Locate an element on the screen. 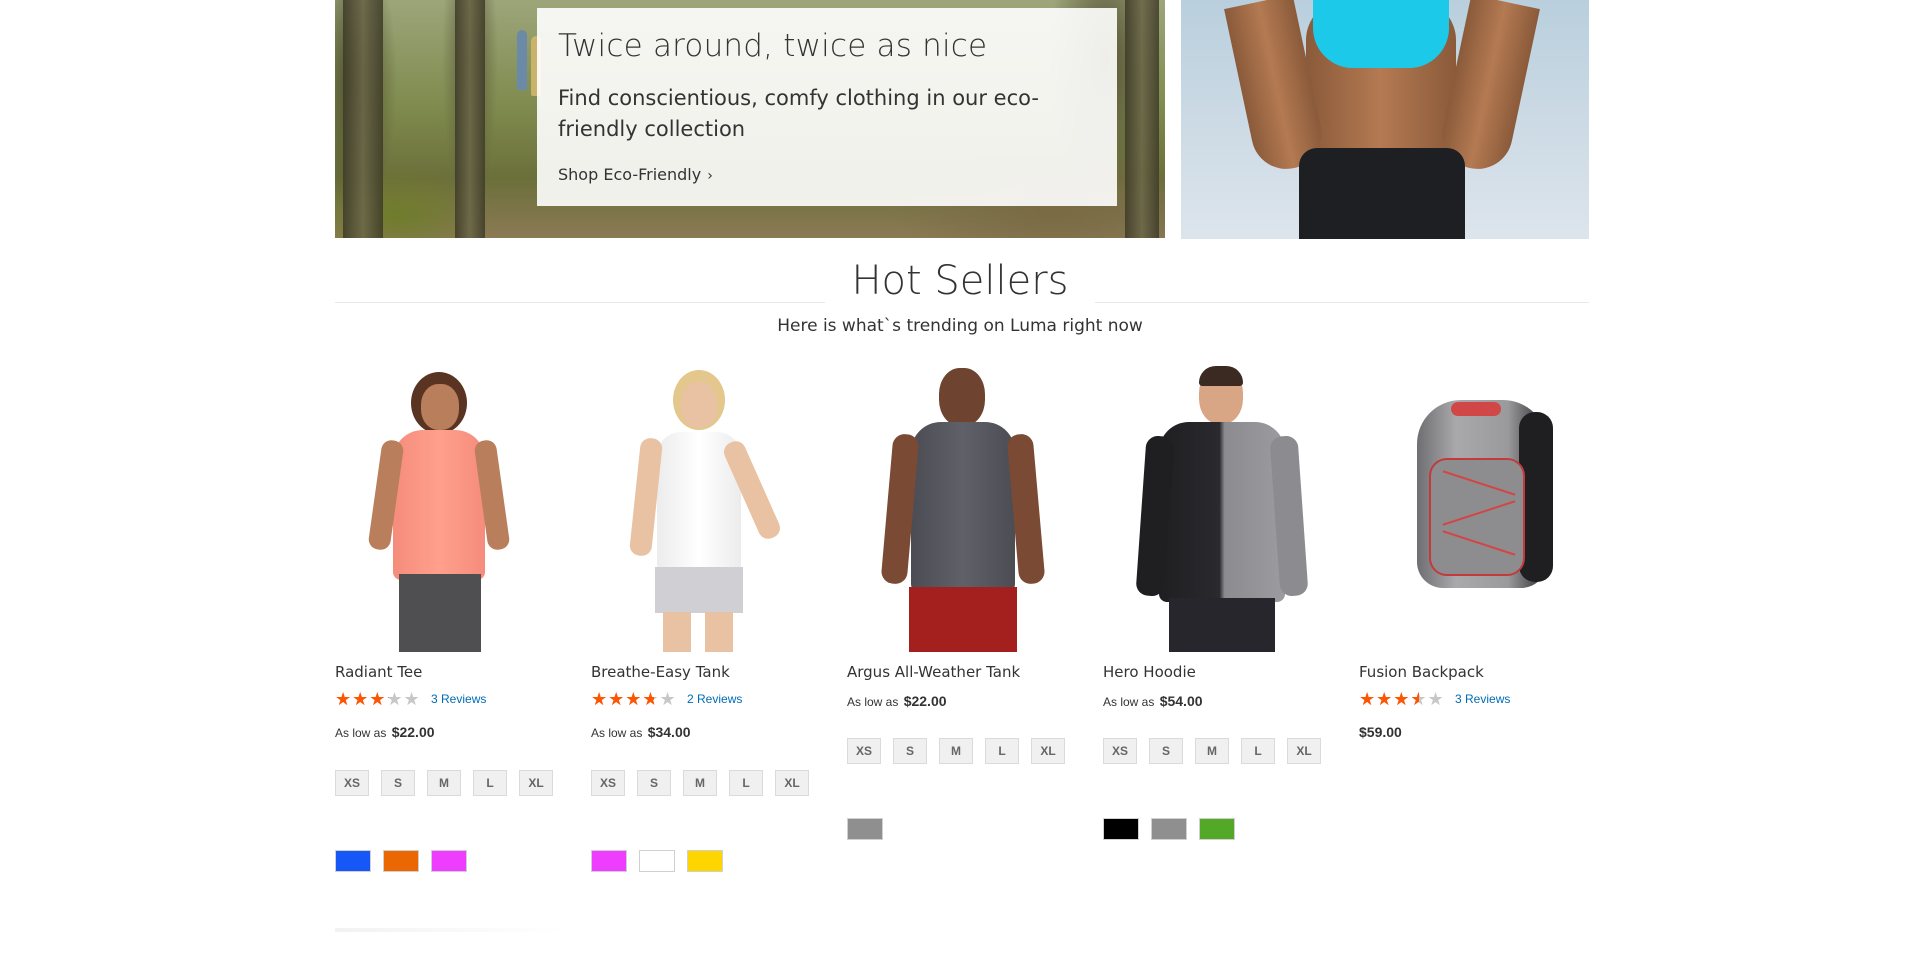 The height and width of the screenshot is (955, 1920). fusion-backpack-image is located at coordinates (1477, 507).